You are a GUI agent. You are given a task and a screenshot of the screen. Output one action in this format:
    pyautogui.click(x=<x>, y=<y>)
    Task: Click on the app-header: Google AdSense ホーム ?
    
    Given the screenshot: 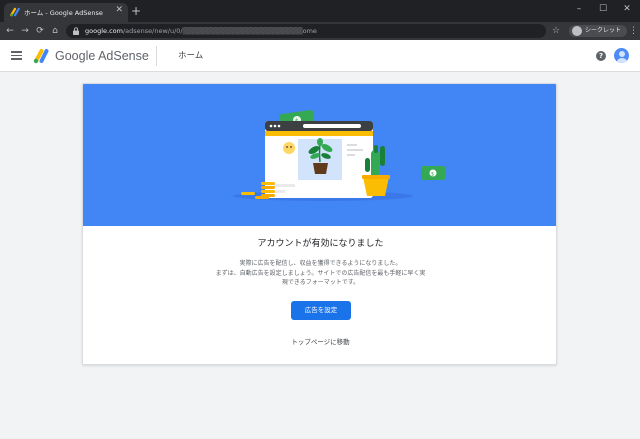 What is the action you would take?
    pyautogui.click(x=320, y=56)
    